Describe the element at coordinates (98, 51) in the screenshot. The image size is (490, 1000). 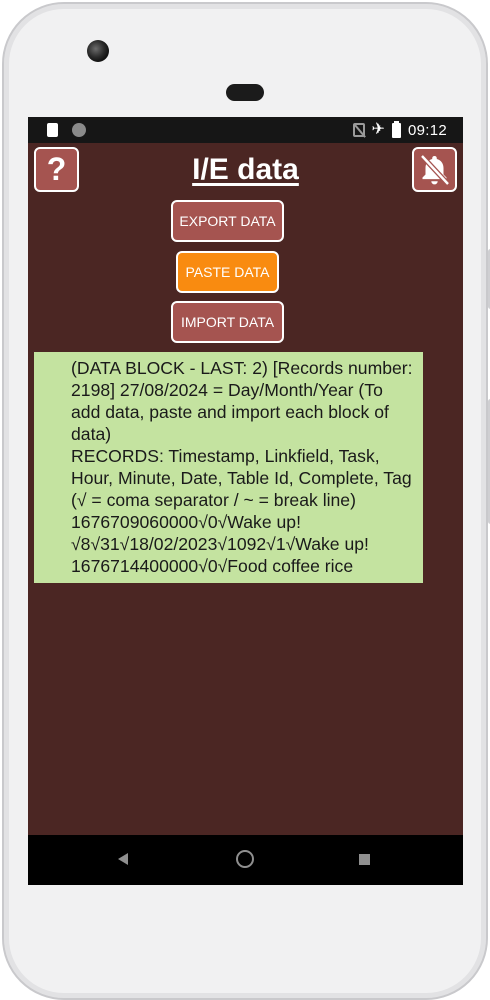
I see `front-camera` at that location.